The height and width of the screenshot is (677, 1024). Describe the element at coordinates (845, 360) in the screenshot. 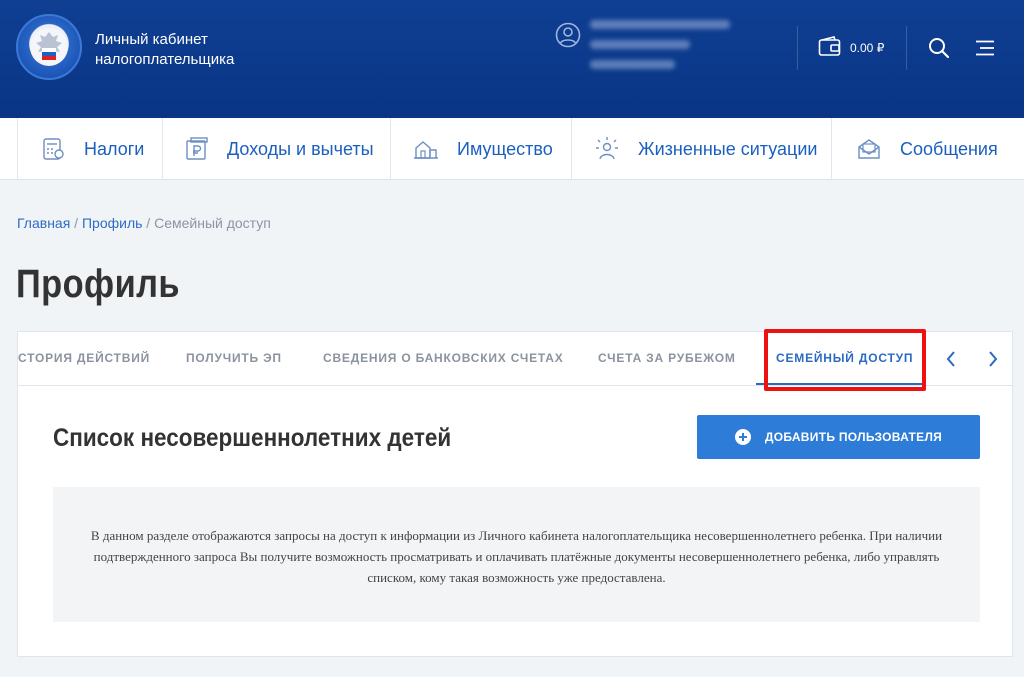

I see `highlight-box` at that location.